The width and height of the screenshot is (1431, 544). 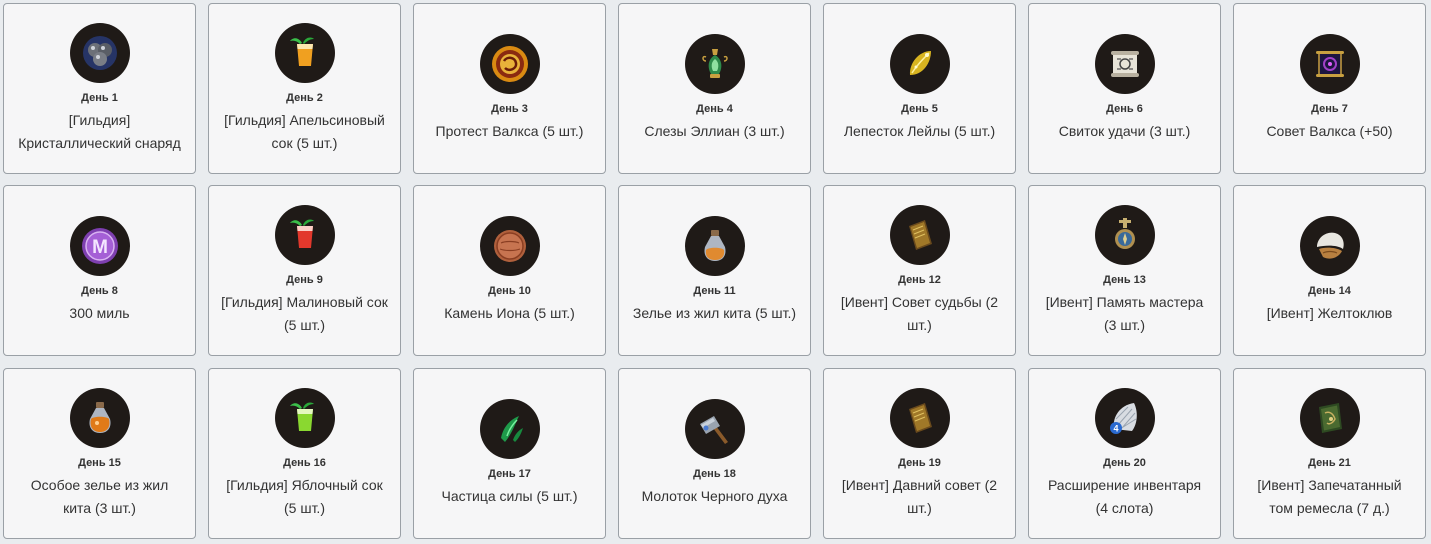 What do you see at coordinates (304, 131) in the screenshot?
I see `reward-name: [Гильдия] Апельсиновый сок (5 шт.)` at bounding box center [304, 131].